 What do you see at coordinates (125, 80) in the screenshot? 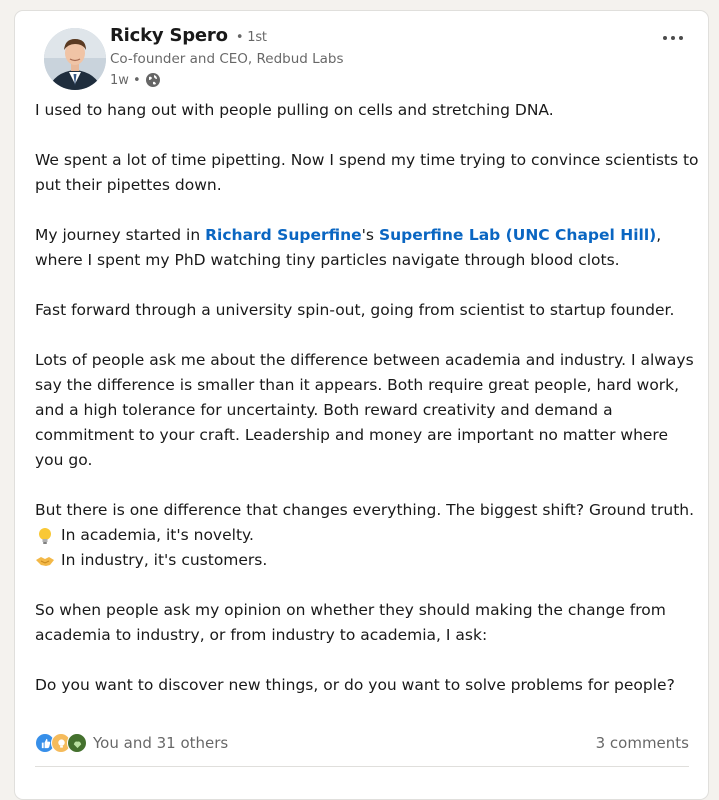
I see `post-time: 1w •` at bounding box center [125, 80].